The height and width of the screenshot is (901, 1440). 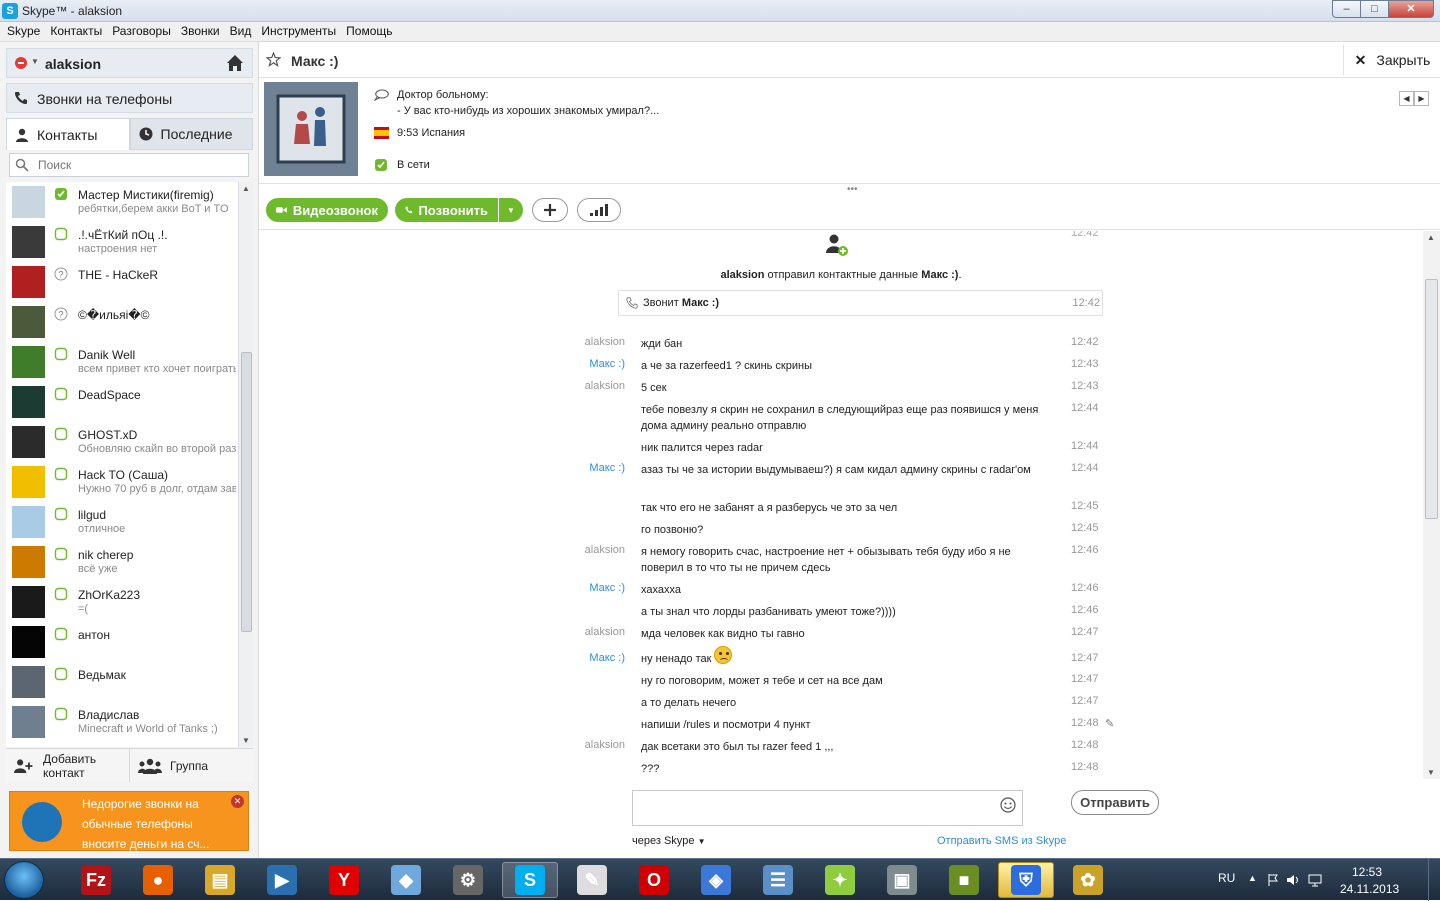 What do you see at coordinates (129, 63) in the screenshot?
I see `profile-bar: ▼ alaksion` at bounding box center [129, 63].